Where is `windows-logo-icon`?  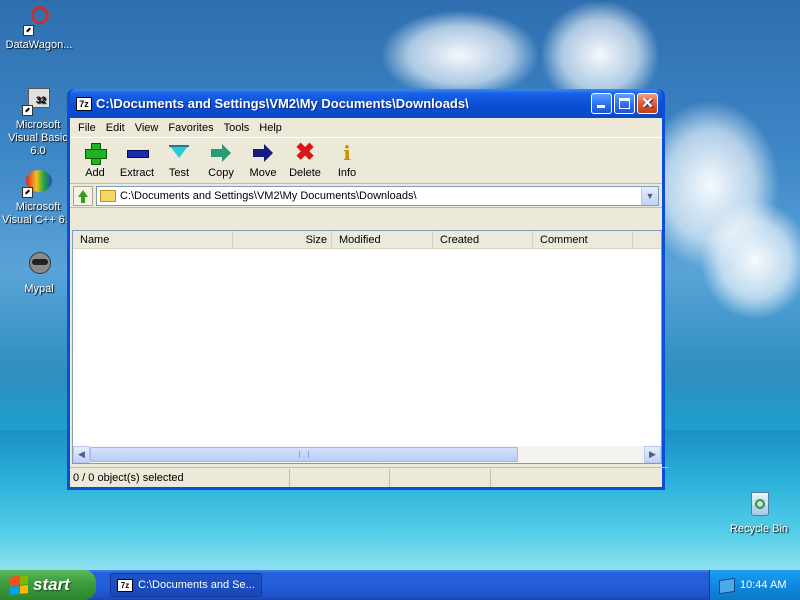
windows-logo-icon is located at coordinates (19, 585).